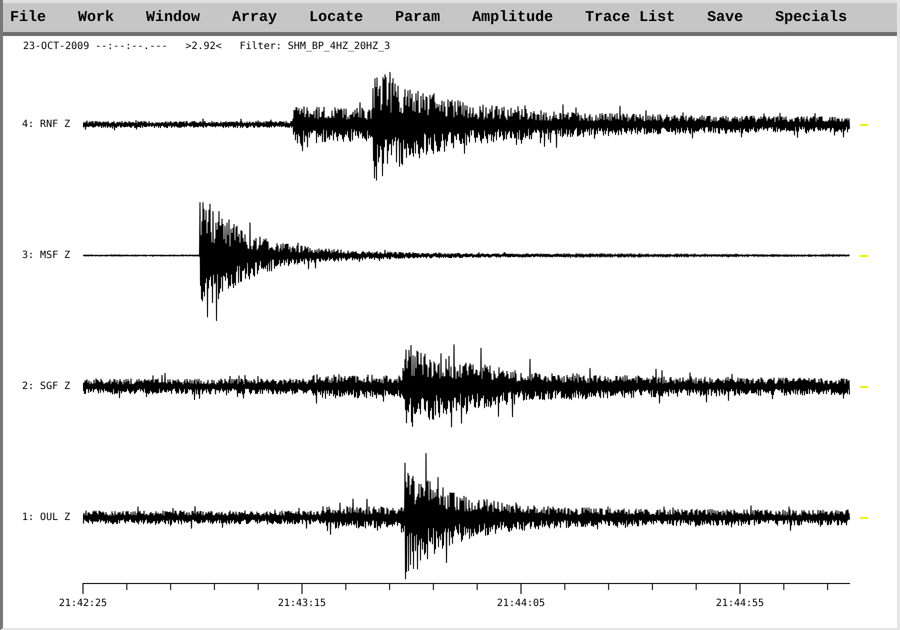  Describe the element at coordinates (255, 17) in the screenshot. I see `menu-item: Array` at that location.